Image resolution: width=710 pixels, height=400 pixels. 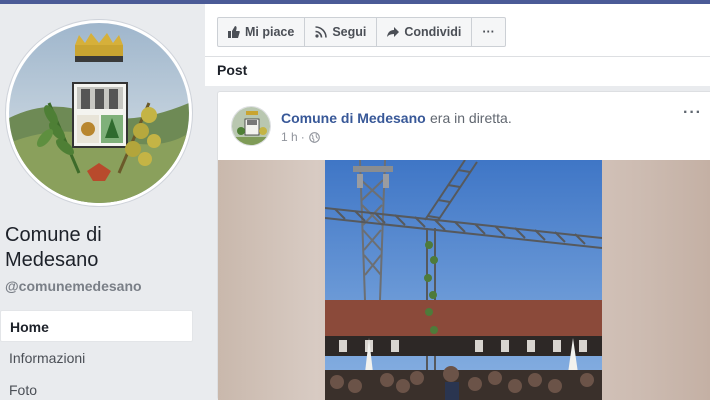 I want to click on coat-of-arms-image, so click(x=99, y=113).